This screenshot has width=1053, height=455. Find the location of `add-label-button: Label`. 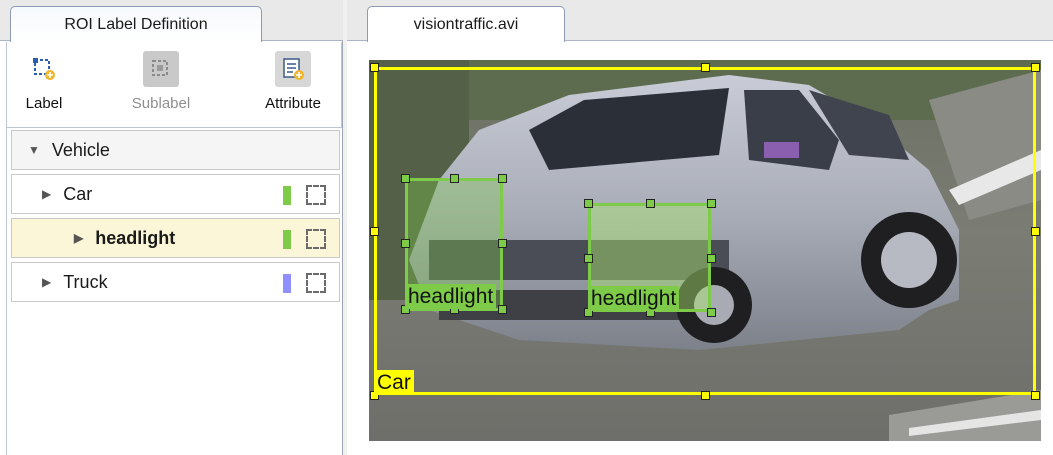

add-label-button: Label is located at coordinates (44, 85).